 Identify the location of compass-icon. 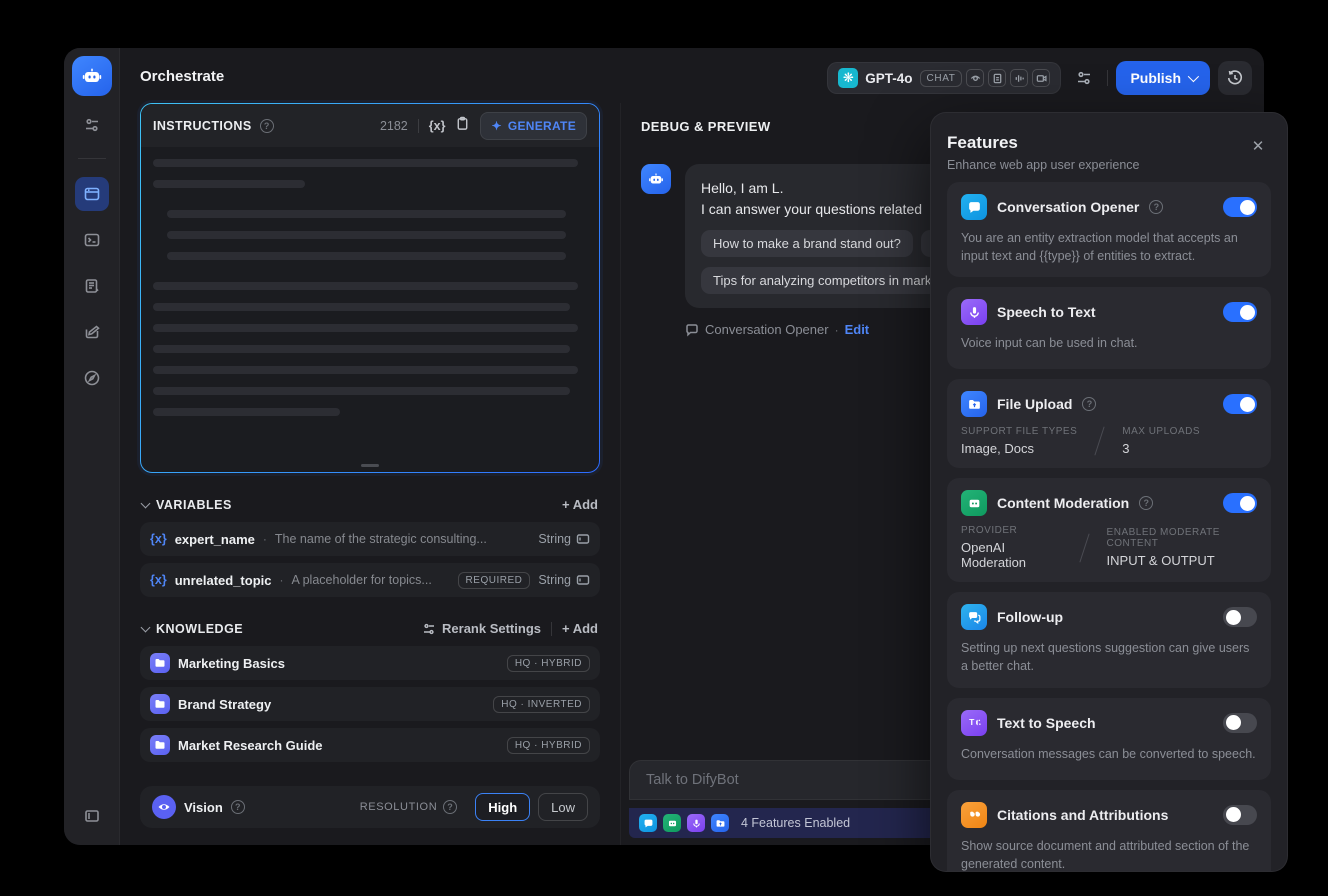
(91, 378).